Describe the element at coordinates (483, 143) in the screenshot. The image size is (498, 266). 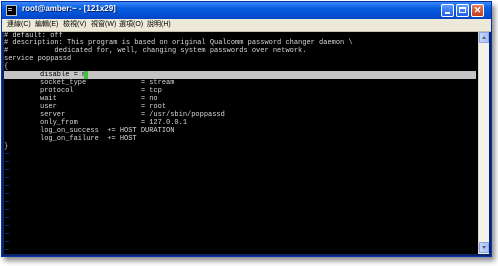
I see `vertical-scrollbar` at that location.